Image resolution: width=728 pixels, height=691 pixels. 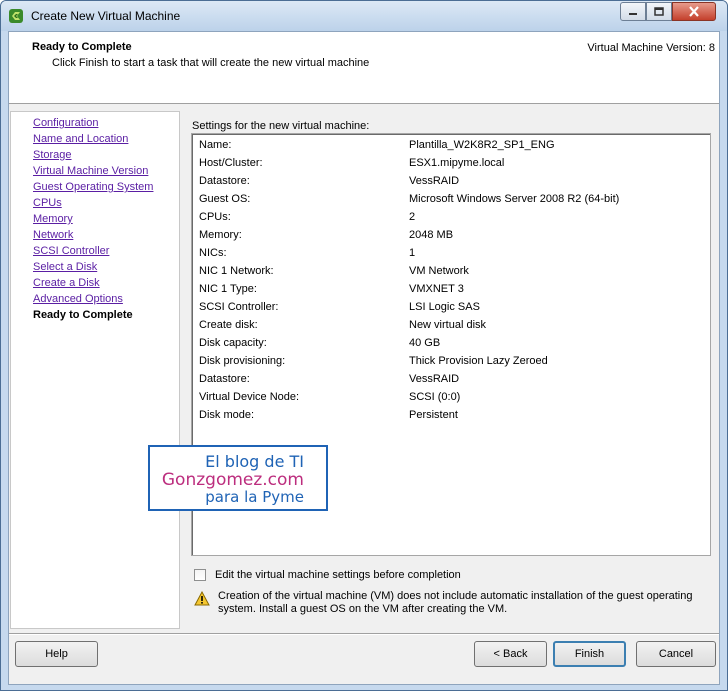 What do you see at coordinates (232, 480) in the screenshot?
I see `watermark-line: Gonzgomez.com` at bounding box center [232, 480].